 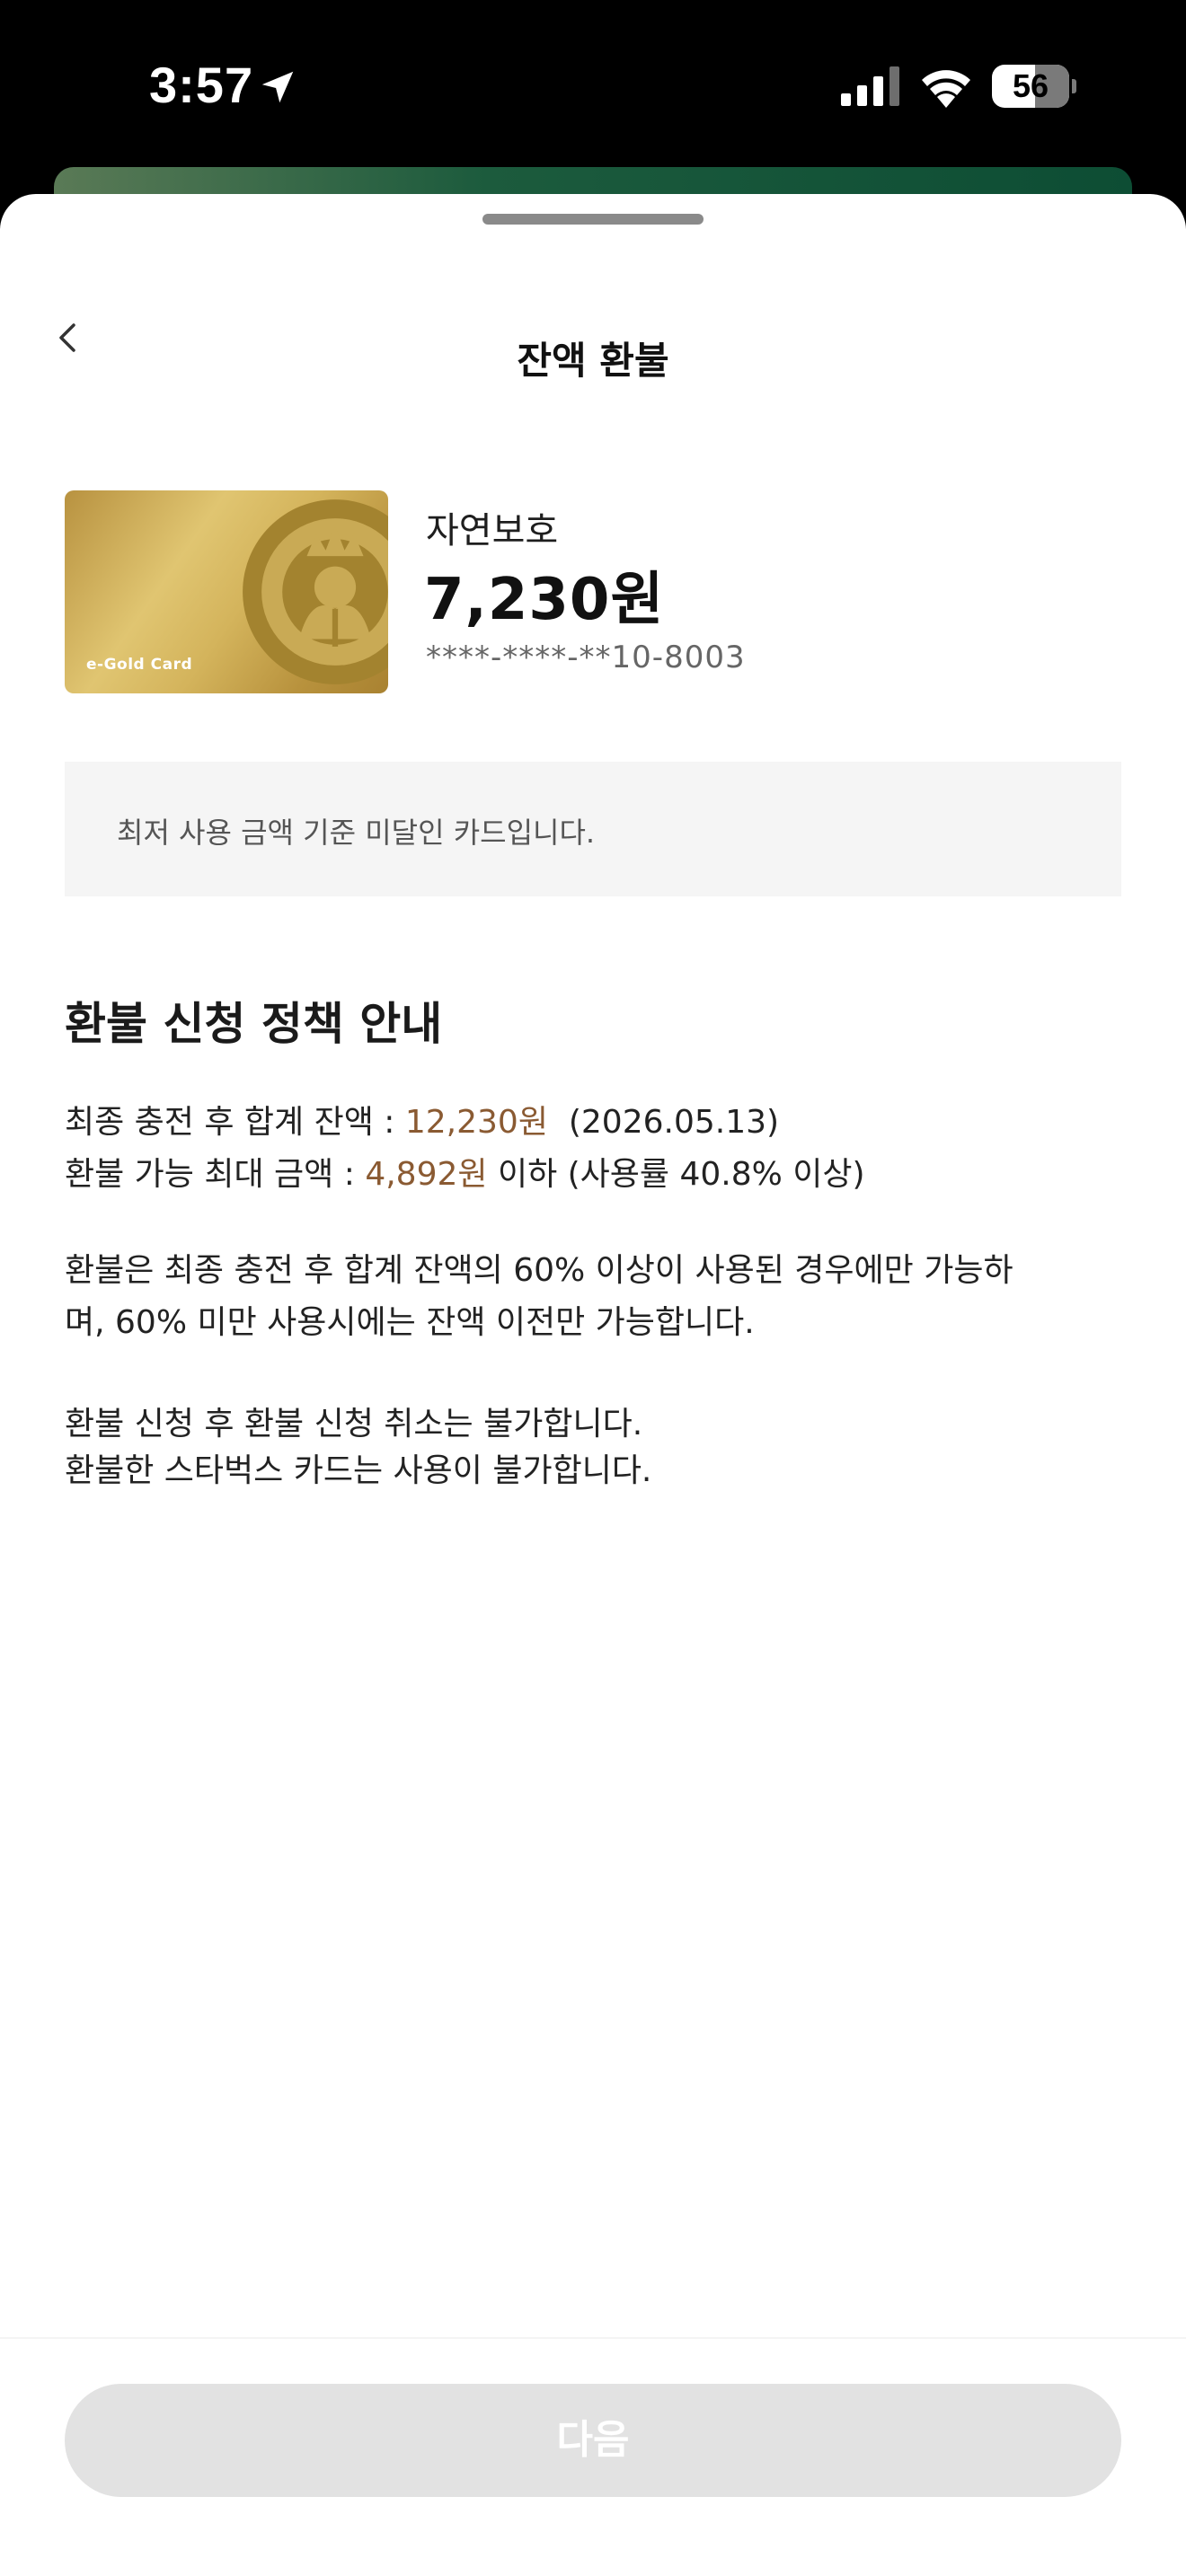 What do you see at coordinates (544, 600) in the screenshot?
I see `card-balance: 7,230원` at bounding box center [544, 600].